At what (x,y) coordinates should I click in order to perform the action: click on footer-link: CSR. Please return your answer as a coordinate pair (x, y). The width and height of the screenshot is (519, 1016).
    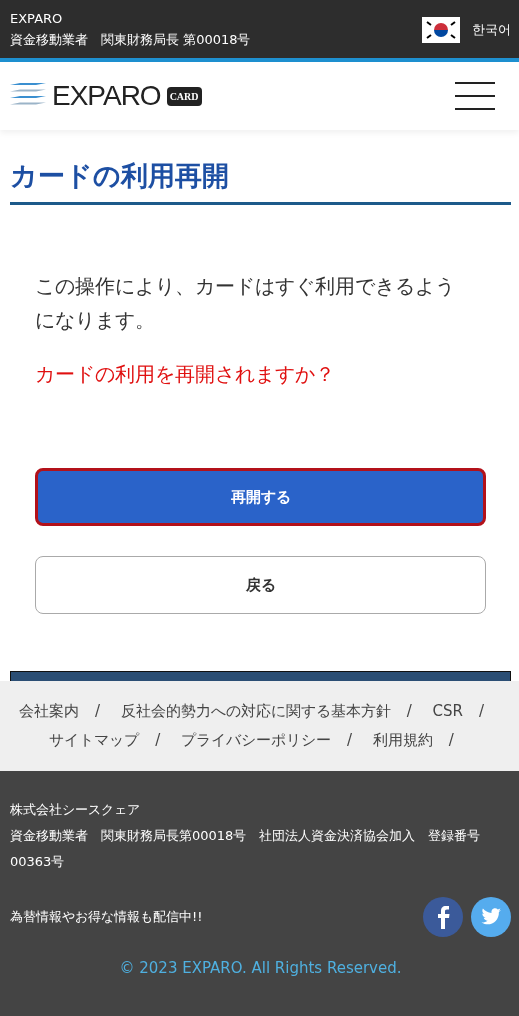
    Looking at the image, I should click on (447, 711).